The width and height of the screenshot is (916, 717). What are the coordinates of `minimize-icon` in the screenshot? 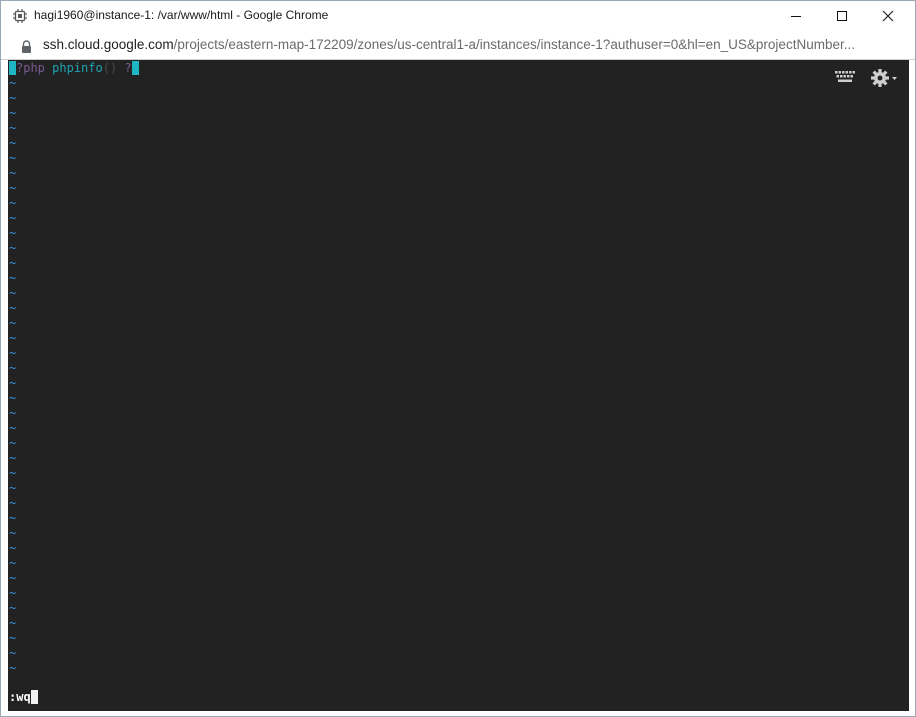 It's located at (796, 16).